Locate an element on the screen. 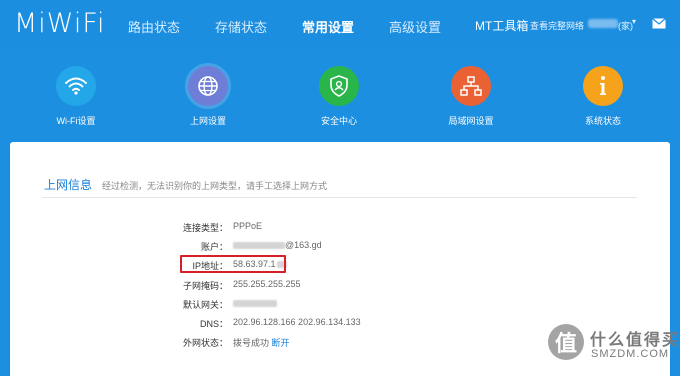  panel-title: 上网信息 is located at coordinates (68, 185).